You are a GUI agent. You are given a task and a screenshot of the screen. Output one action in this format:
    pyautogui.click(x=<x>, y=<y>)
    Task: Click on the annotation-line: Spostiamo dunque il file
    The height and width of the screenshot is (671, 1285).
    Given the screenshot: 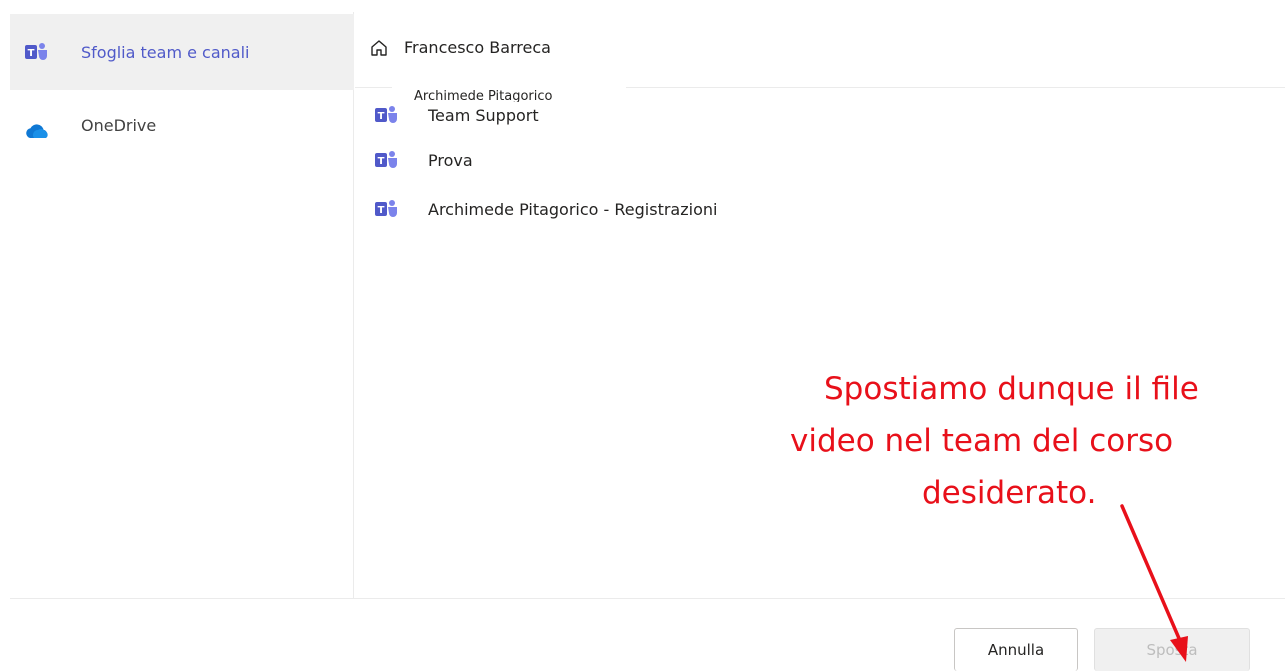 What is the action you would take?
    pyautogui.click(x=1011, y=389)
    